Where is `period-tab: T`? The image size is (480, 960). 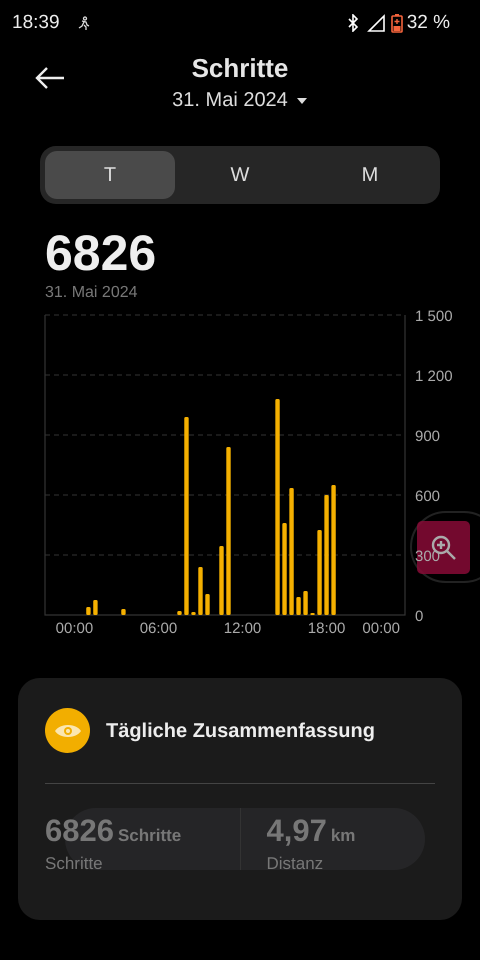
period-tab: T is located at coordinates (110, 175).